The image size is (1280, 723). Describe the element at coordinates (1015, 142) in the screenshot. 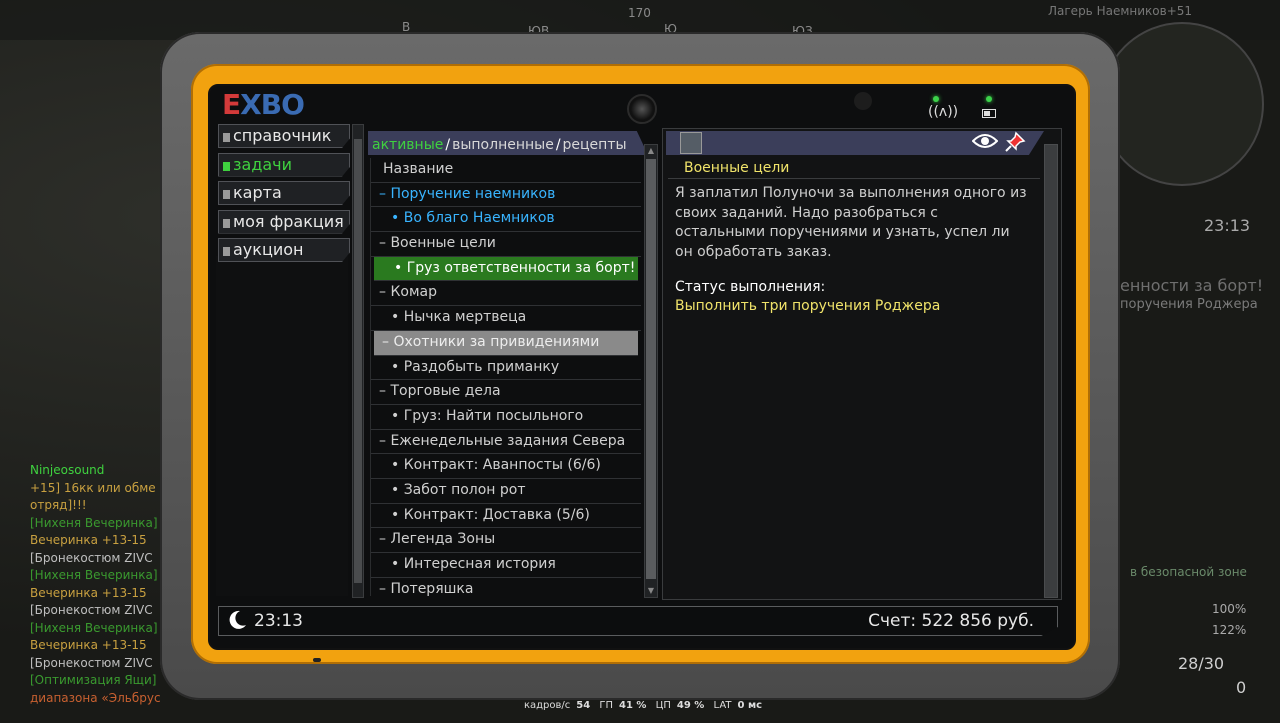

I see `pin-icon` at that location.